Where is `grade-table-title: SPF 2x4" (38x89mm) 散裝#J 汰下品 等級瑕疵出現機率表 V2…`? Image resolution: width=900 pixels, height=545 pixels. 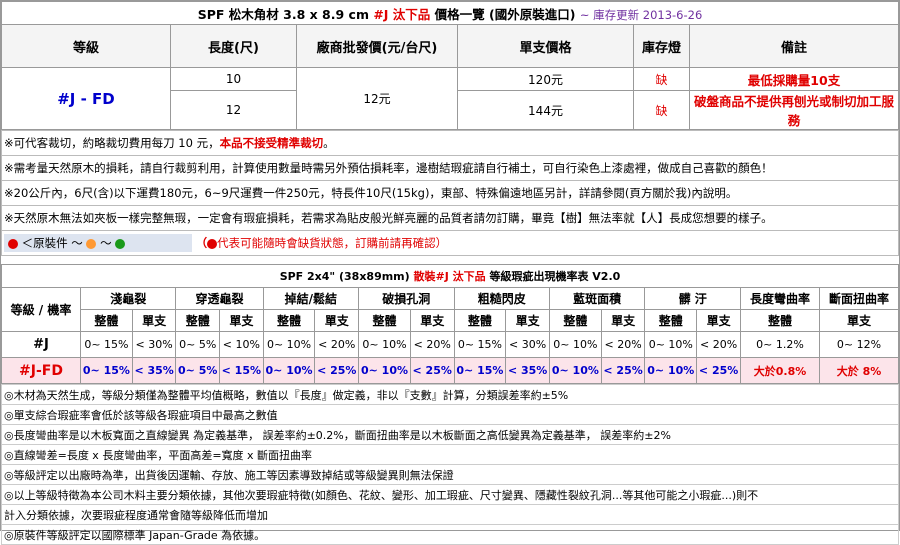 grade-table-title: SPF 2x4" (38x89mm) 散裝#J 汰下品 等級瑕疵出現機率表 V2… is located at coordinates (450, 276).